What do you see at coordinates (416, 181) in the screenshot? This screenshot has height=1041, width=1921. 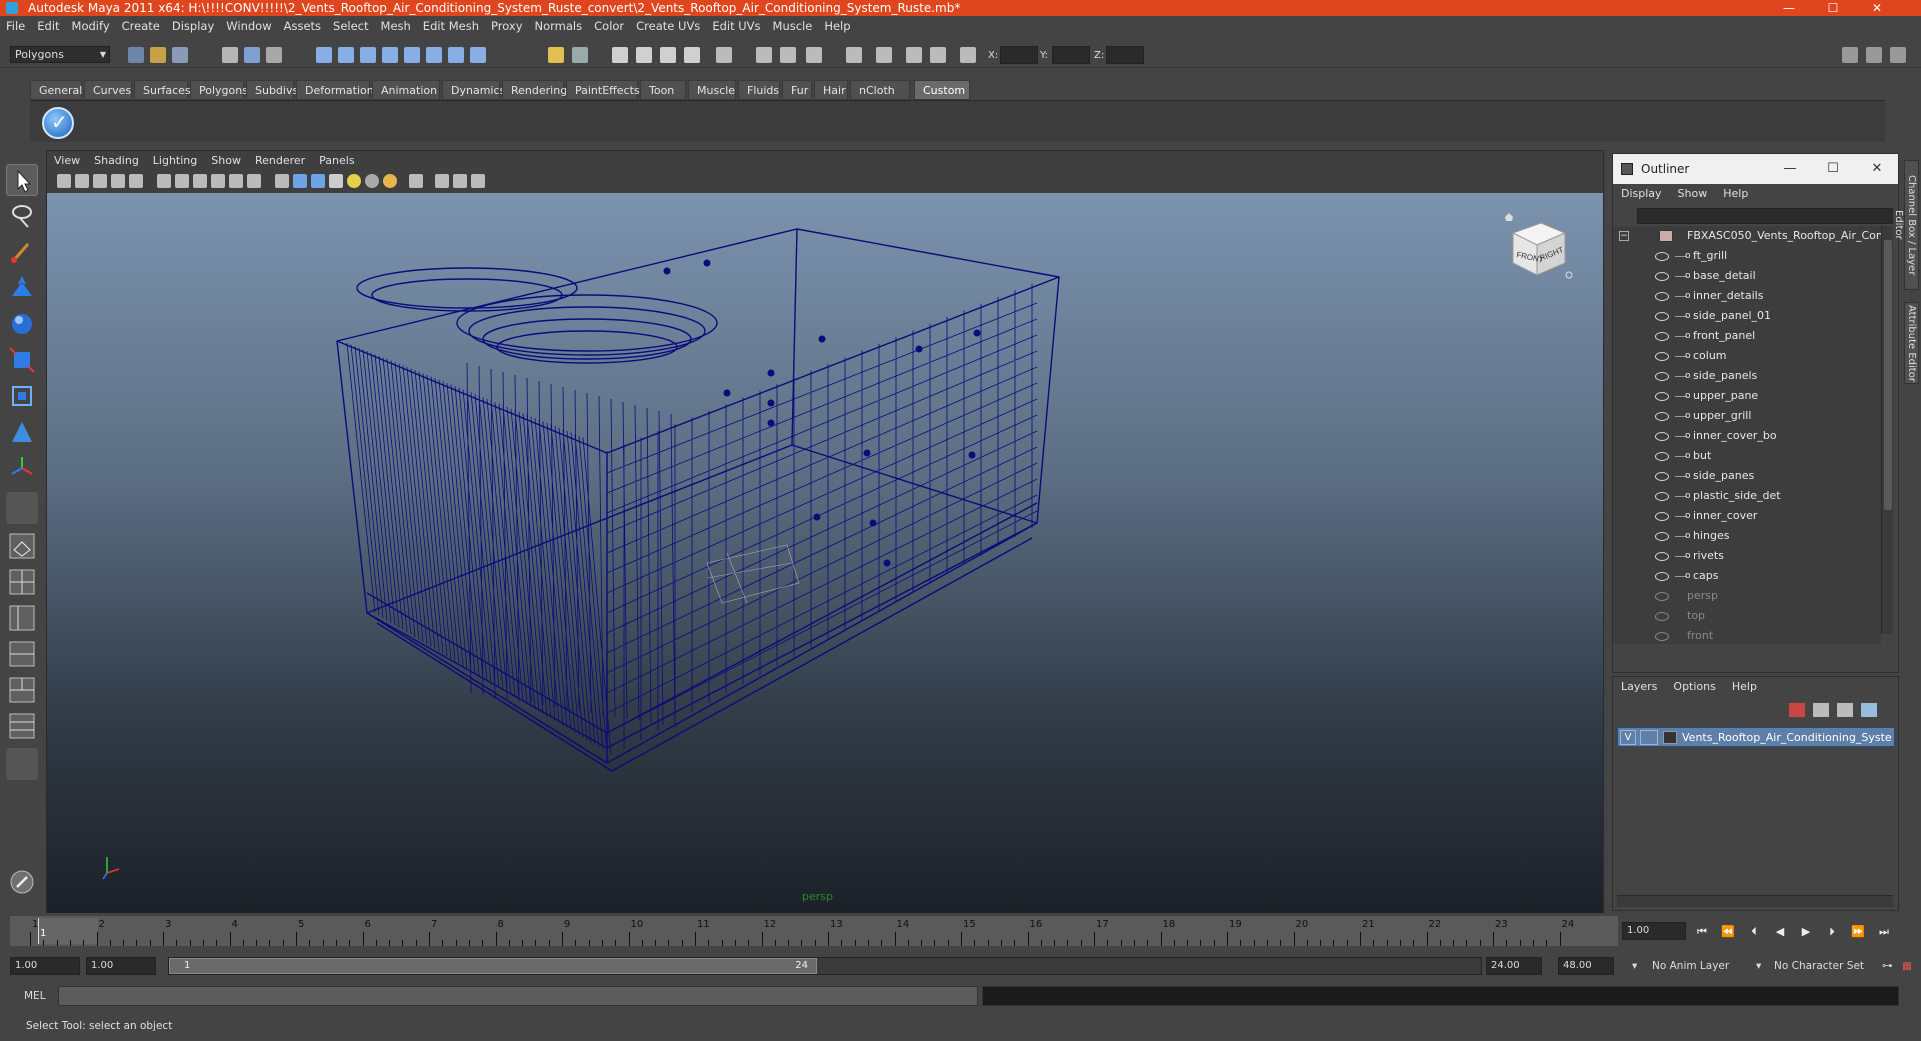 I see `isolate-select-icon` at bounding box center [416, 181].